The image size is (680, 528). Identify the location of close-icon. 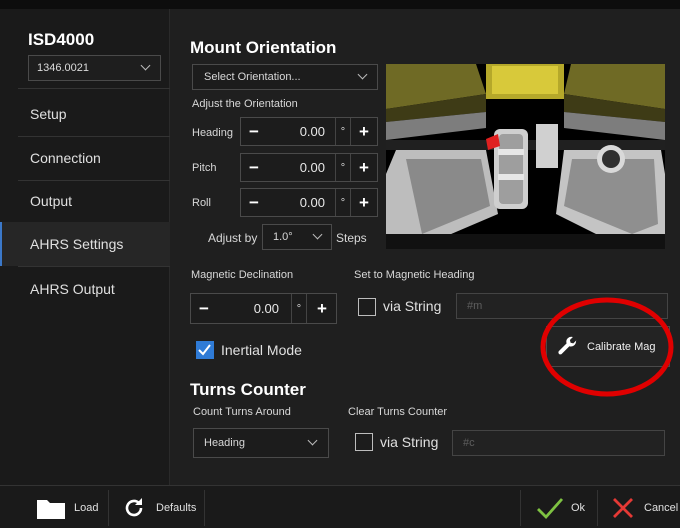
(623, 507).